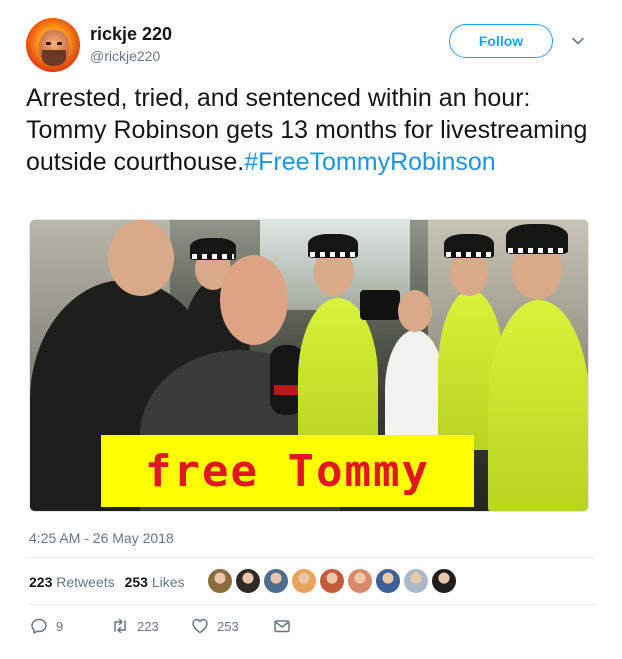  Describe the element at coordinates (415, 390) in the screenshot. I see `photo-bystander` at that location.